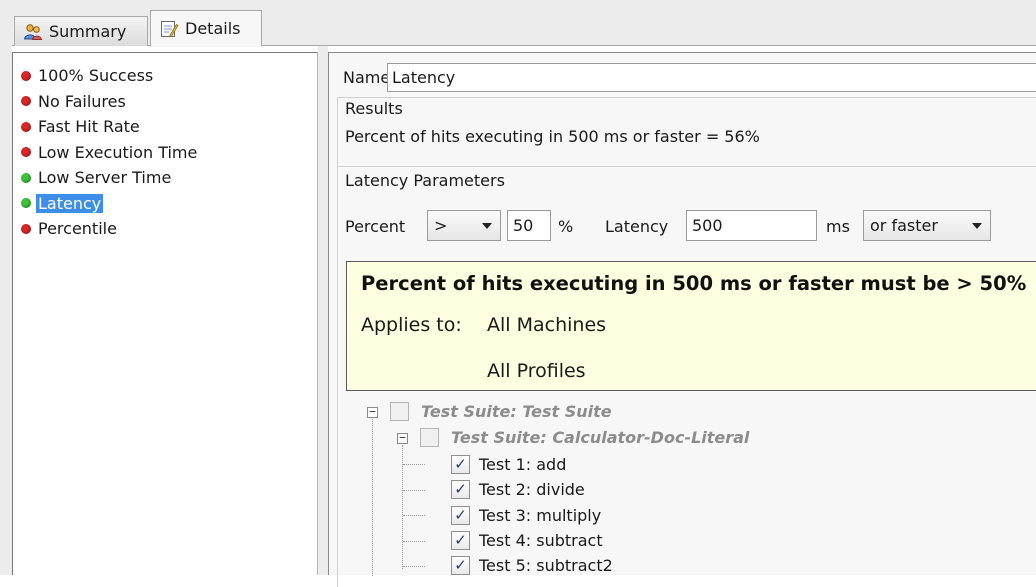 Image resolution: width=1036 pixels, height=587 pixels. Describe the element at coordinates (89, 127) in the screenshot. I see `rule-label: Fast Hit Rate` at that location.